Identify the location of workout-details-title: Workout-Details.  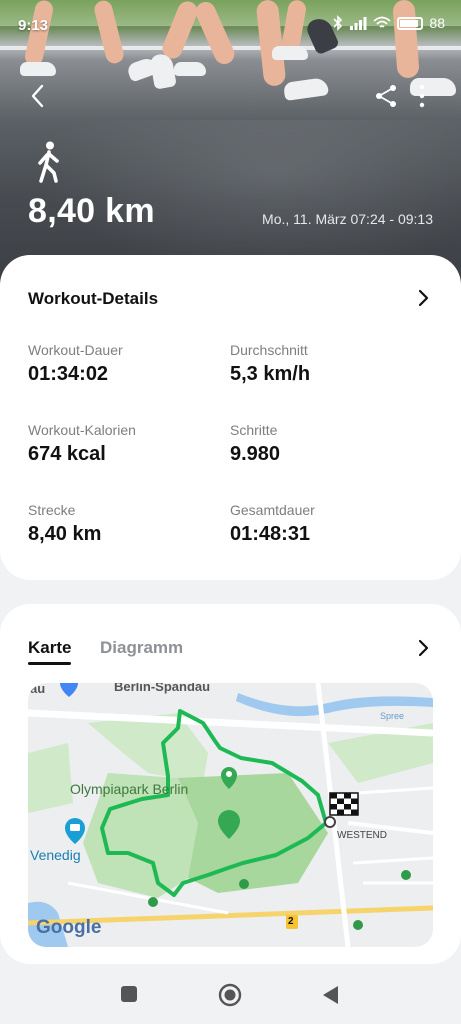
(93, 298).